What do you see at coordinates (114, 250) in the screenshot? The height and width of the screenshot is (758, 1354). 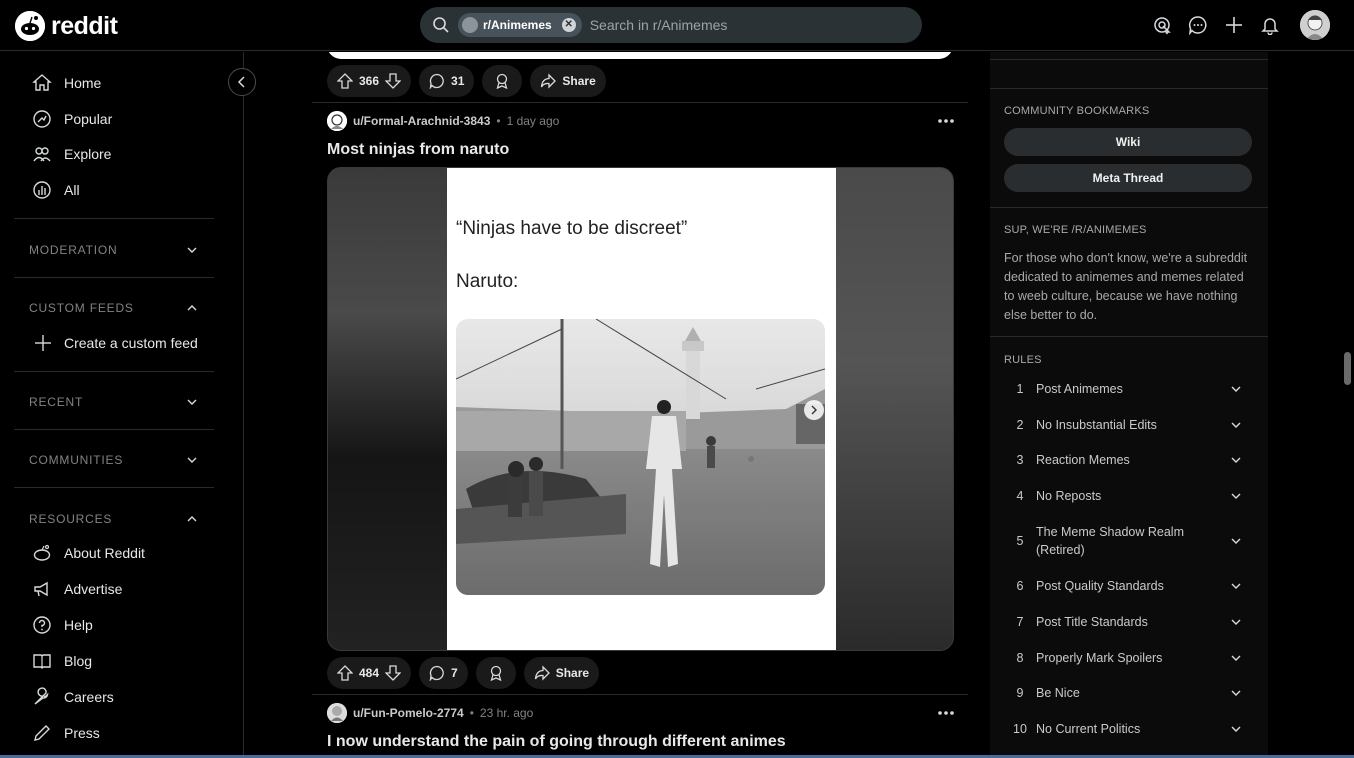 I see `section-moderation: MODERATION` at bounding box center [114, 250].